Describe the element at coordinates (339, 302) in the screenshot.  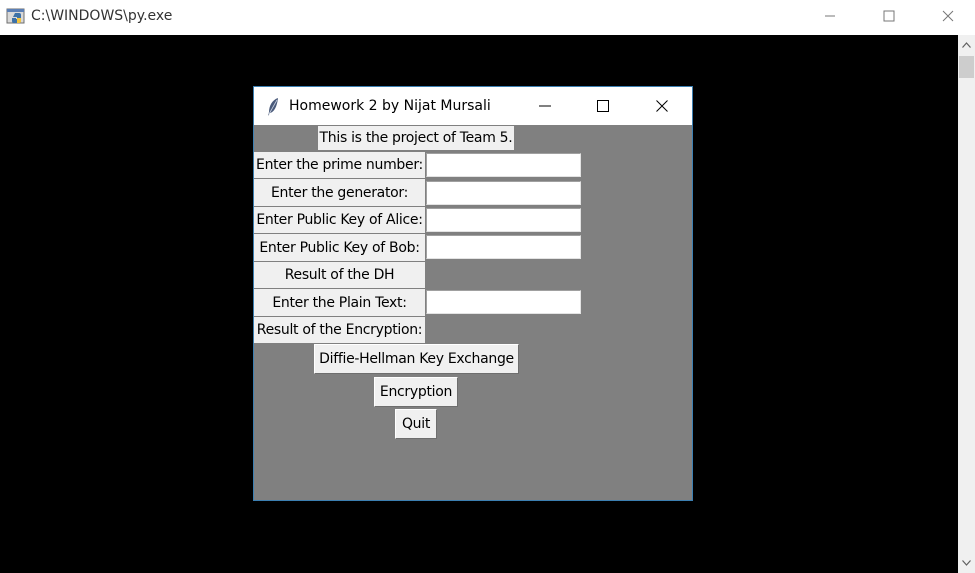
I see `plain-text-label: Enter the Plain Text:` at that location.